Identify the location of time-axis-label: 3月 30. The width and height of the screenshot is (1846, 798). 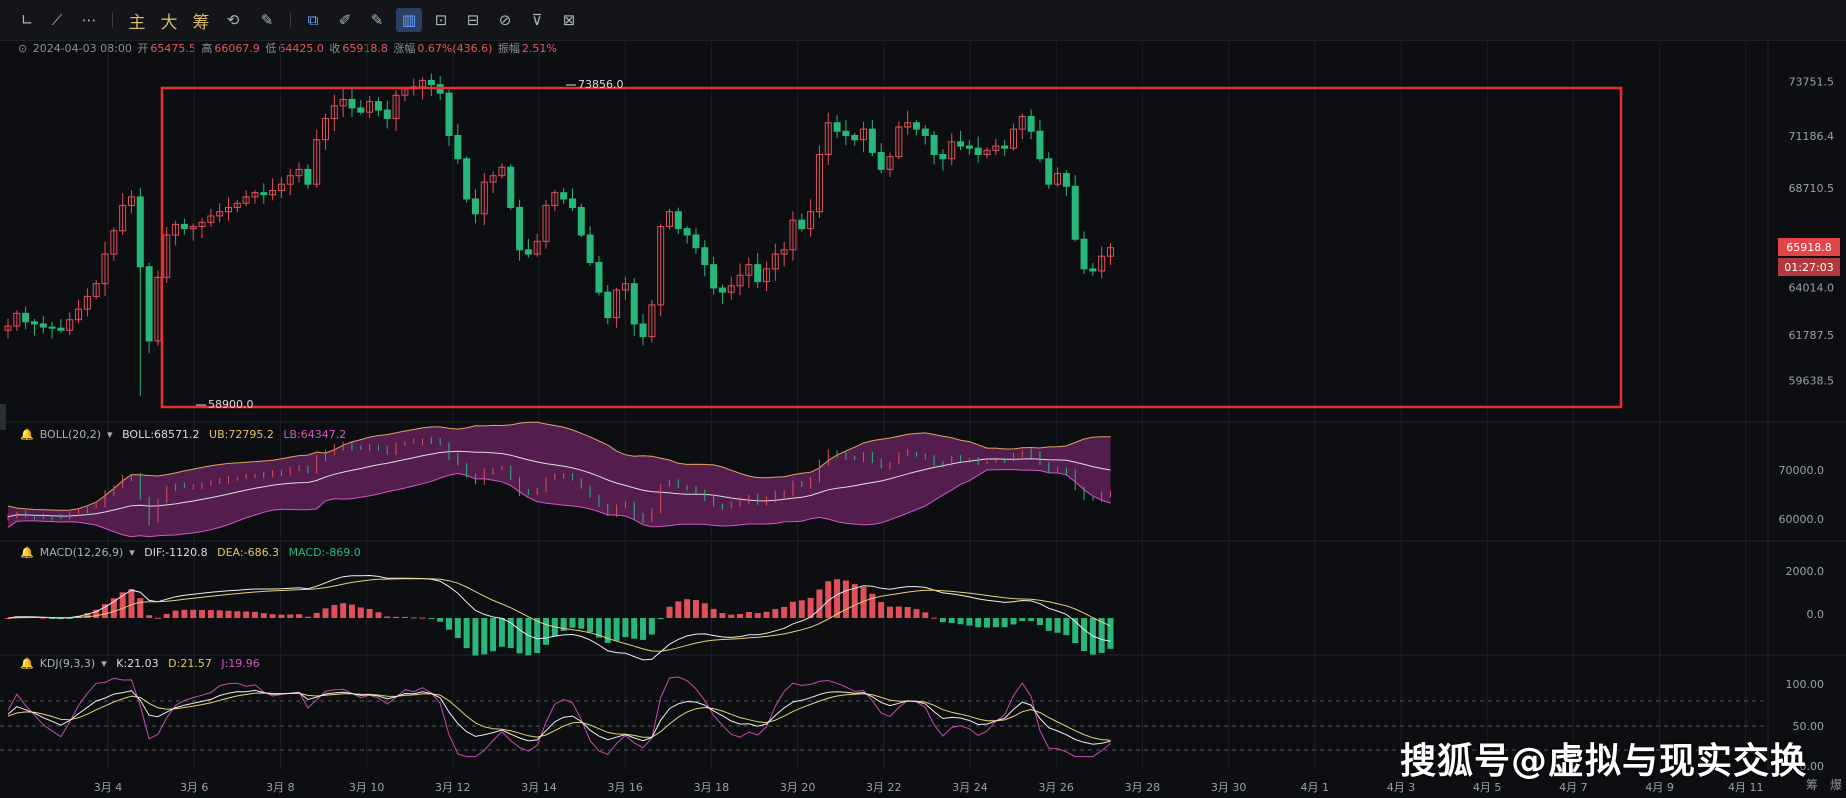
(1229, 787).